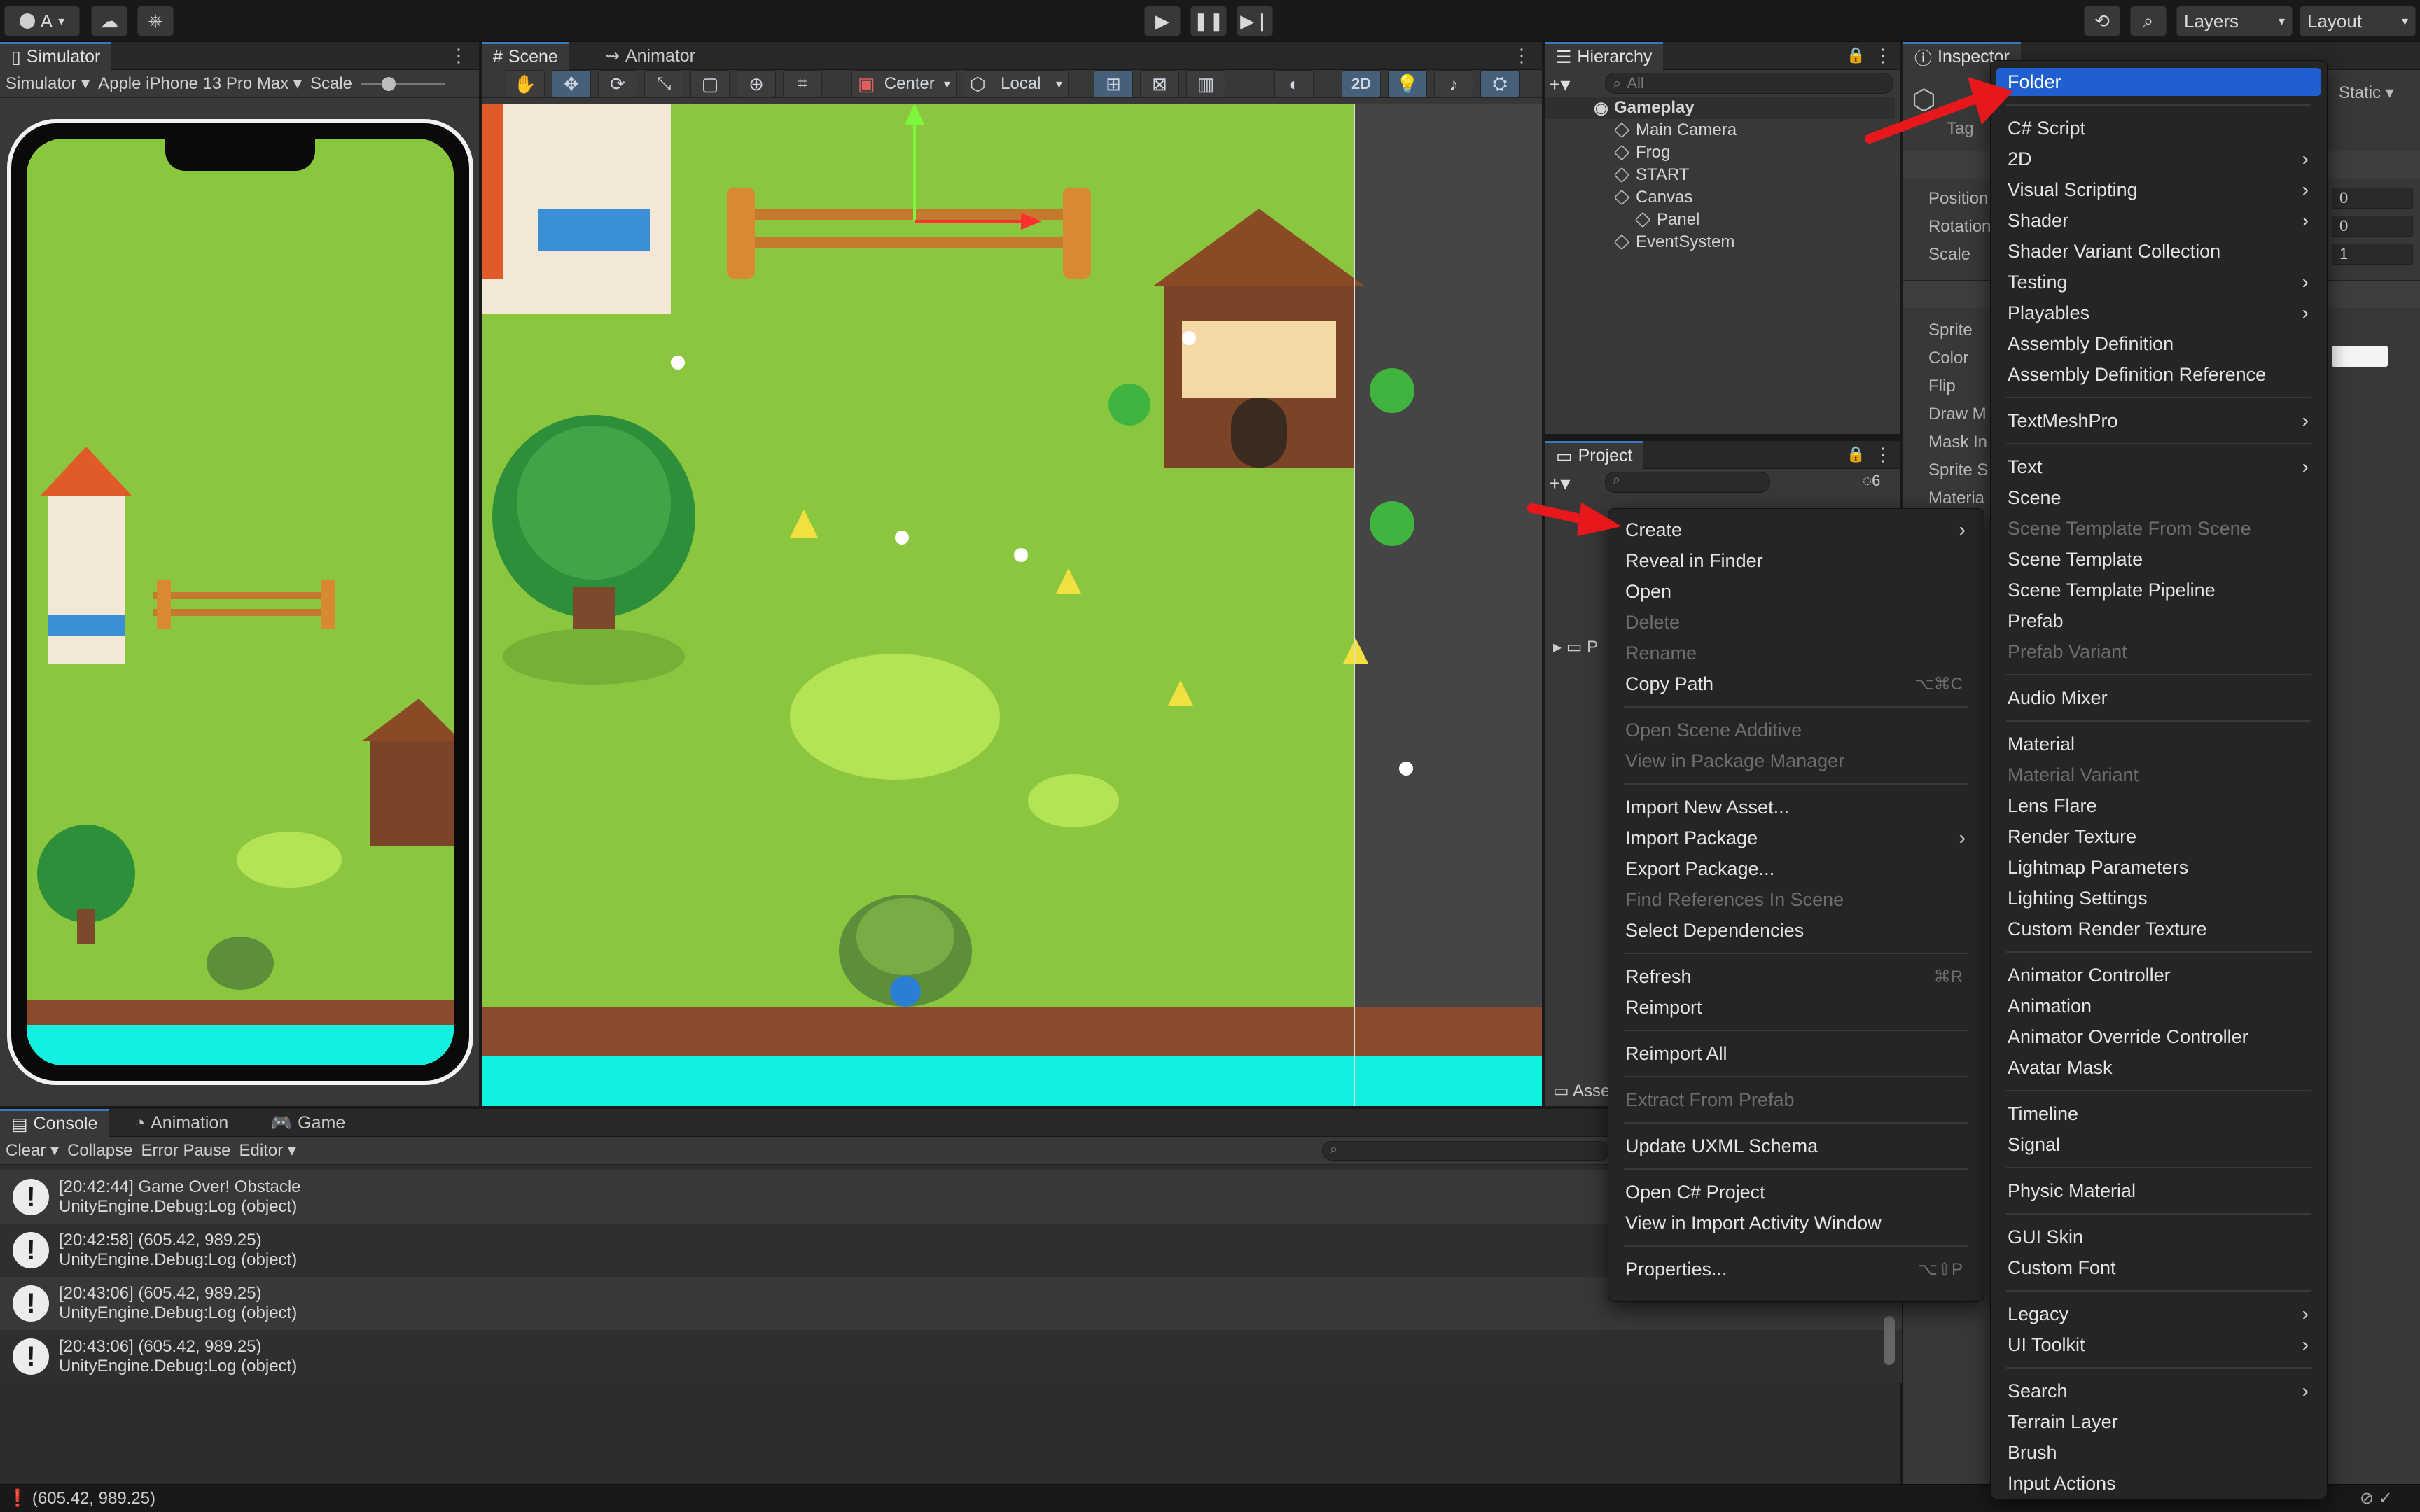  What do you see at coordinates (1720, 197) in the screenshot?
I see `hierarchy-item-canvas: Canvas` at bounding box center [1720, 197].